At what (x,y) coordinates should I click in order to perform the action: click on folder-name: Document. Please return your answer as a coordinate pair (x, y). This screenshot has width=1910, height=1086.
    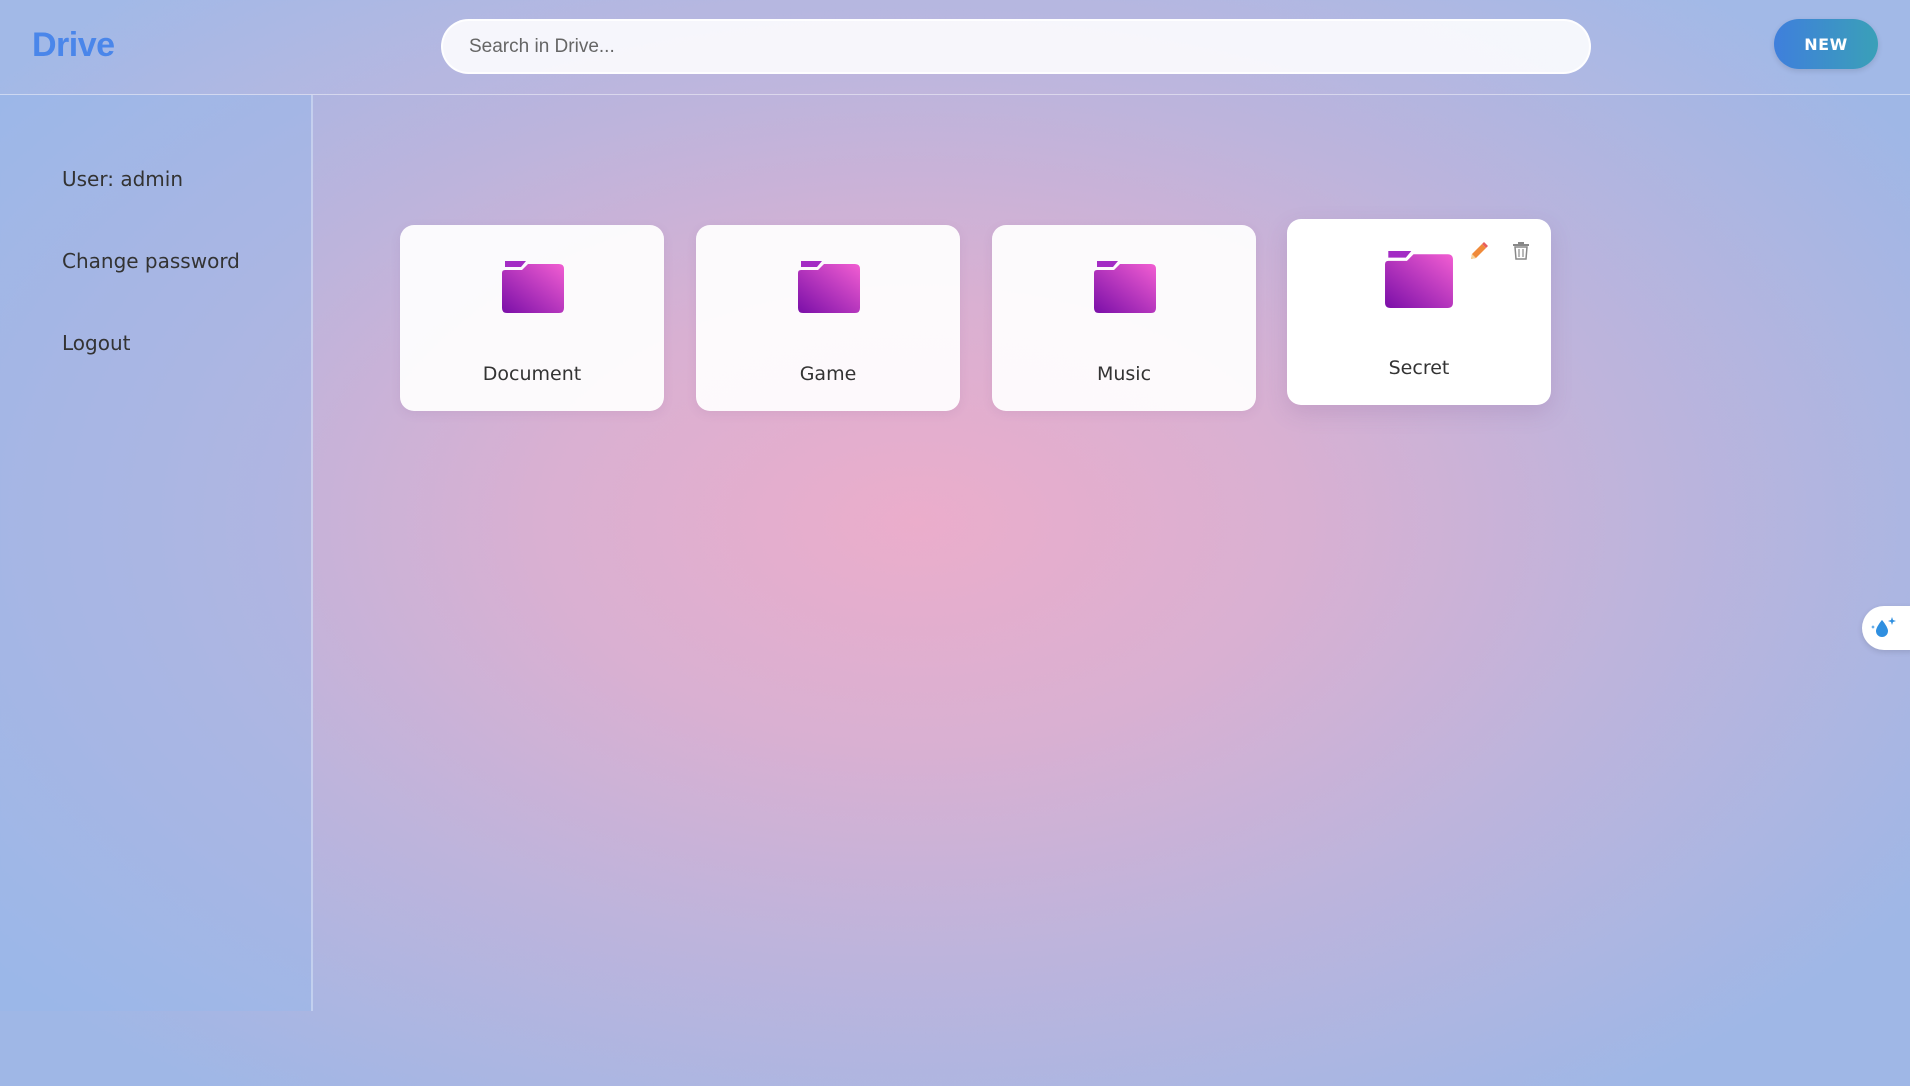
    Looking at the image, I should click on (532, 374).